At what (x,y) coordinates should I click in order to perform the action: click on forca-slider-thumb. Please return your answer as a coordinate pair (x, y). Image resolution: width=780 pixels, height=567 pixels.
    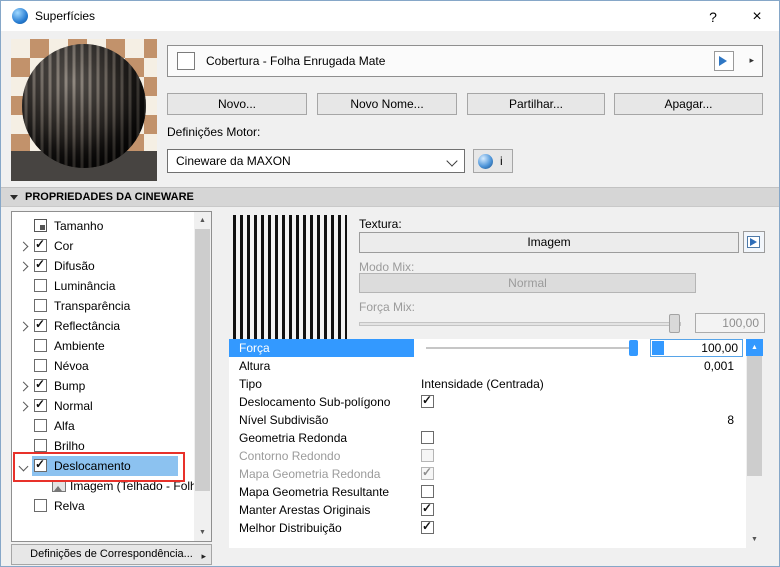
    Looking at the image, I should click on (633, 348).